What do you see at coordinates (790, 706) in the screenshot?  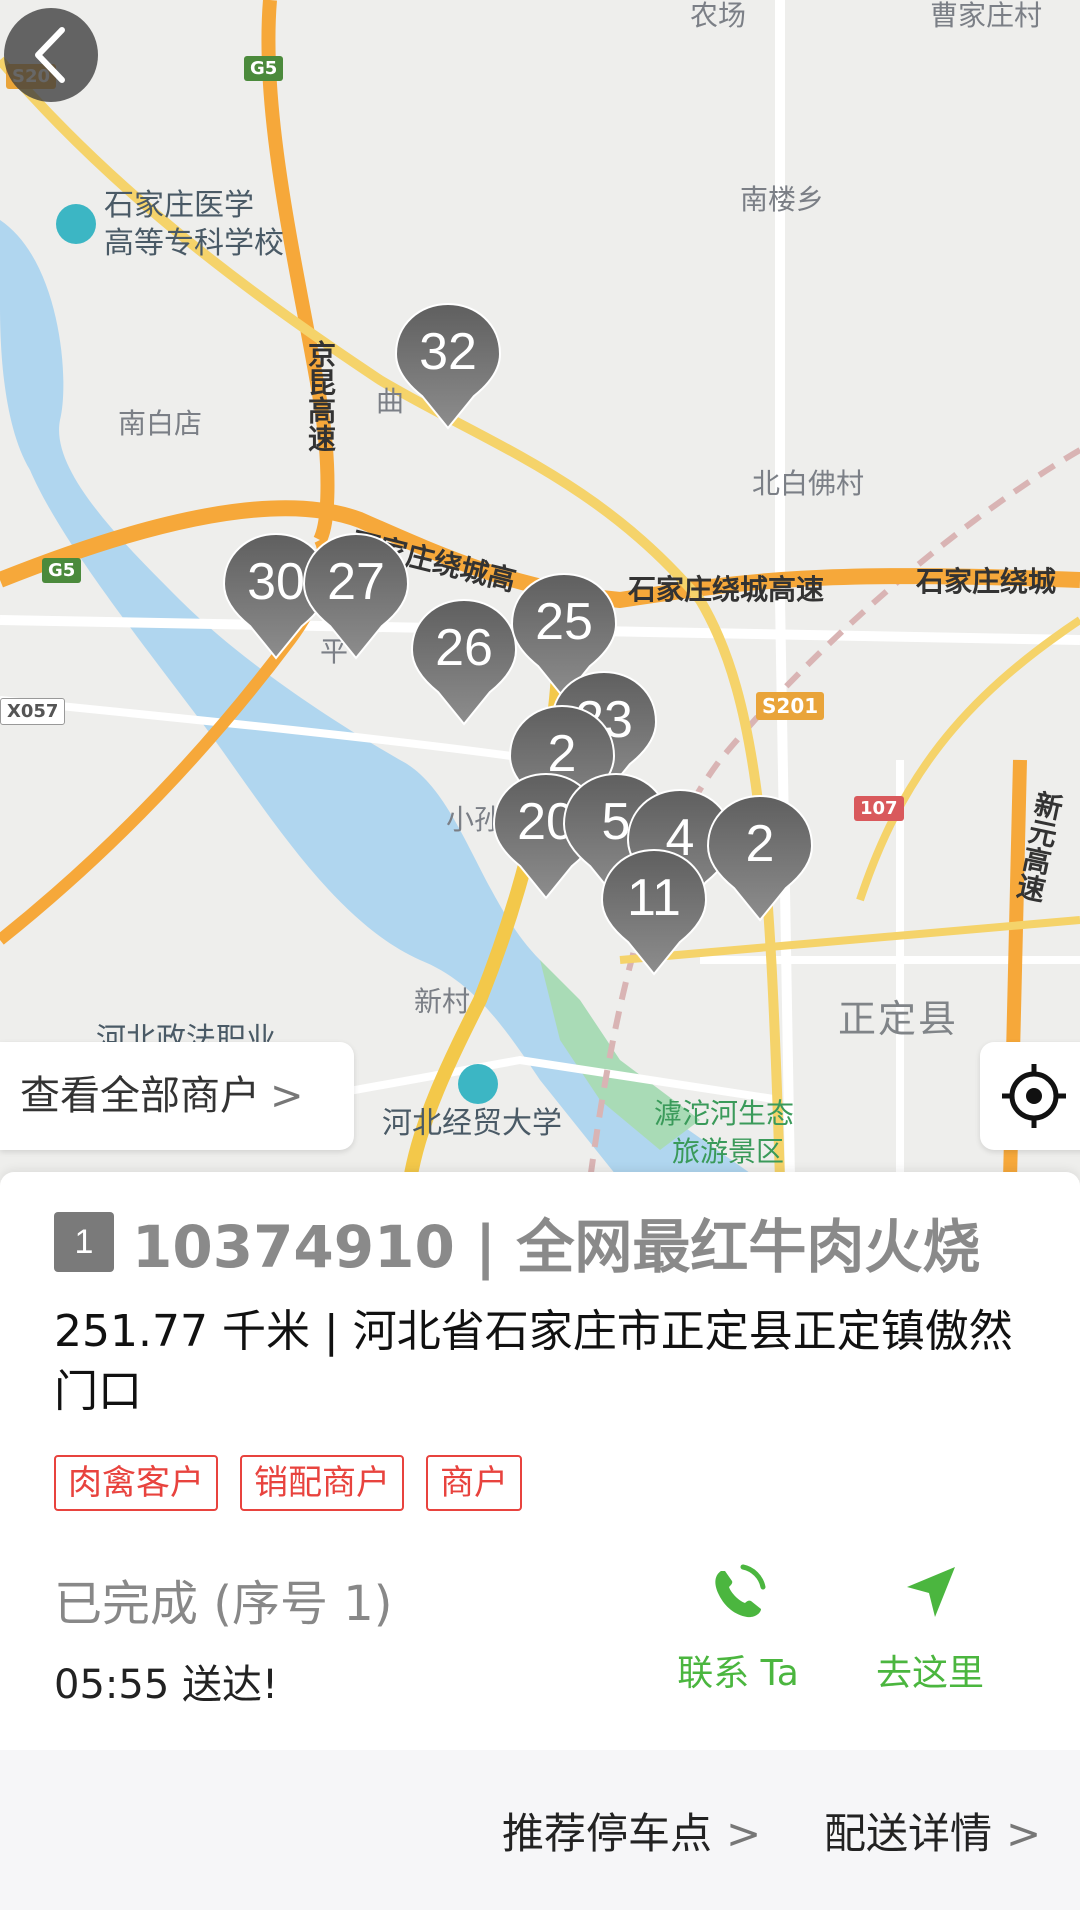 I see `highway-shield: S201` at bounding box center [790, 706].